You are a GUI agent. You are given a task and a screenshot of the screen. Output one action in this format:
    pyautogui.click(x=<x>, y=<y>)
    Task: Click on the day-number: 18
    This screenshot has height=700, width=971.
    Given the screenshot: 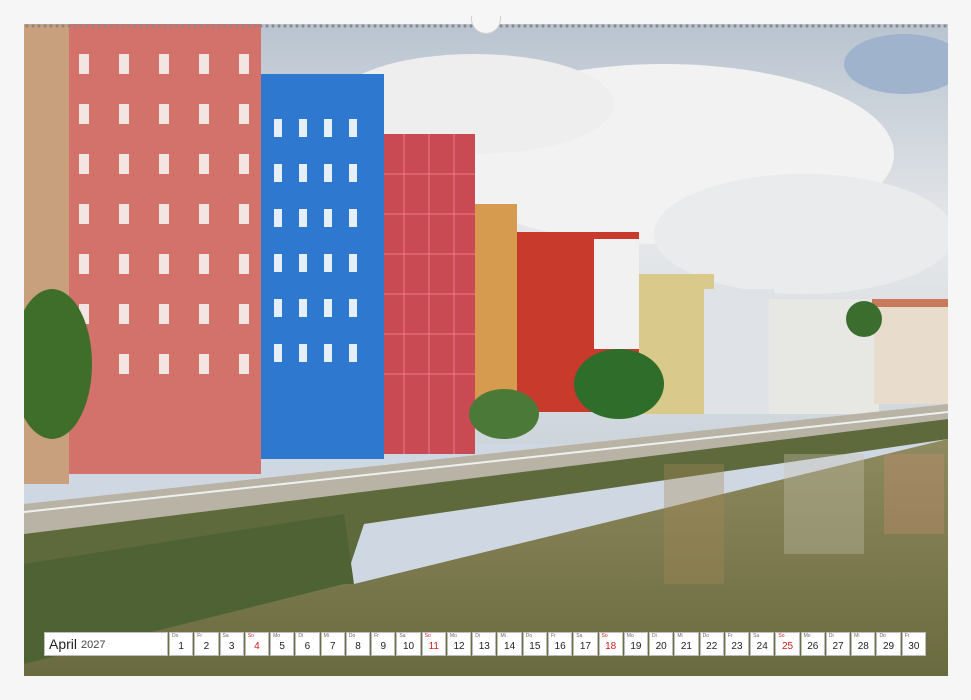 What is the action you would take?
    pyautogui.click(x=611, y=646)
    